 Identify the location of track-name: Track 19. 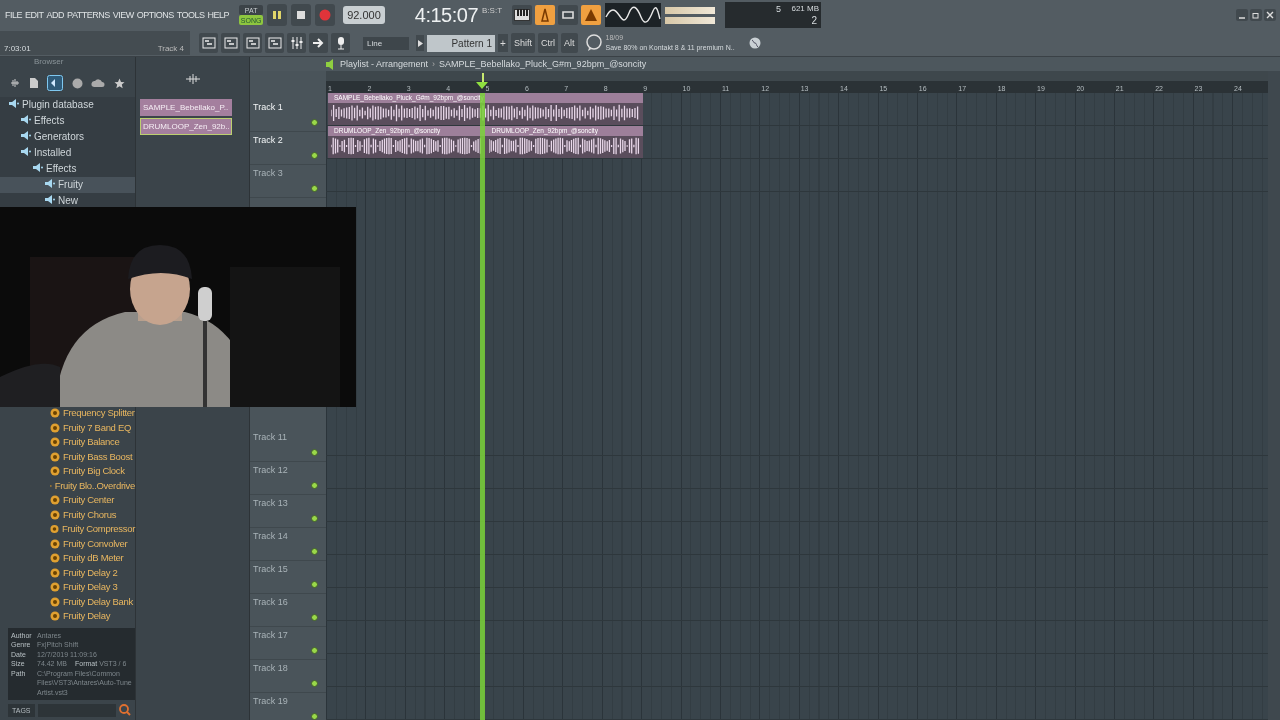
(270, 701).